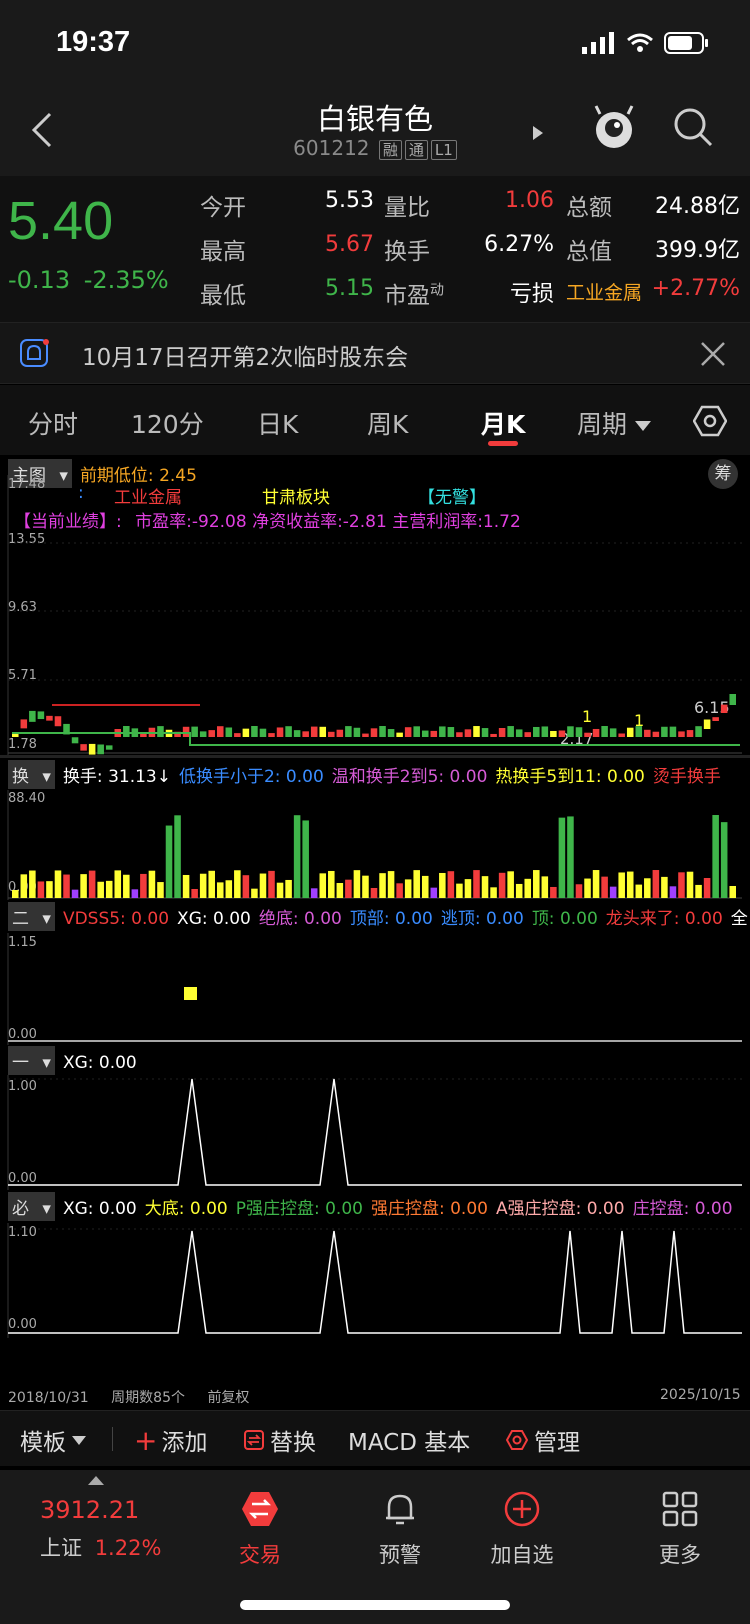 This screenshot has width=750, height=1624. I want to click on template-button: 模板, so click(53, 1440).